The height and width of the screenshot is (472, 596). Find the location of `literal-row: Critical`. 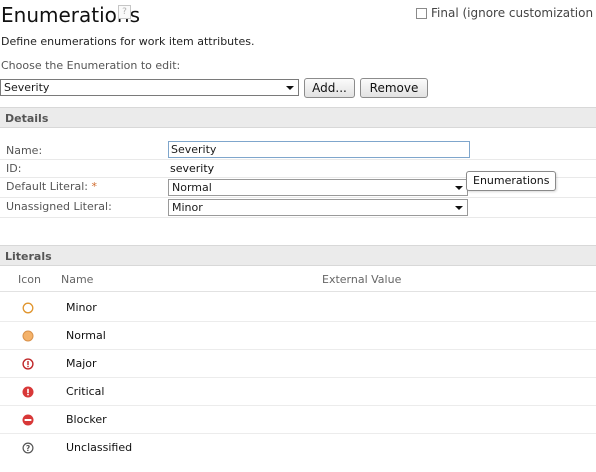

literal-row: Critical is located at coordinates (298, 392).